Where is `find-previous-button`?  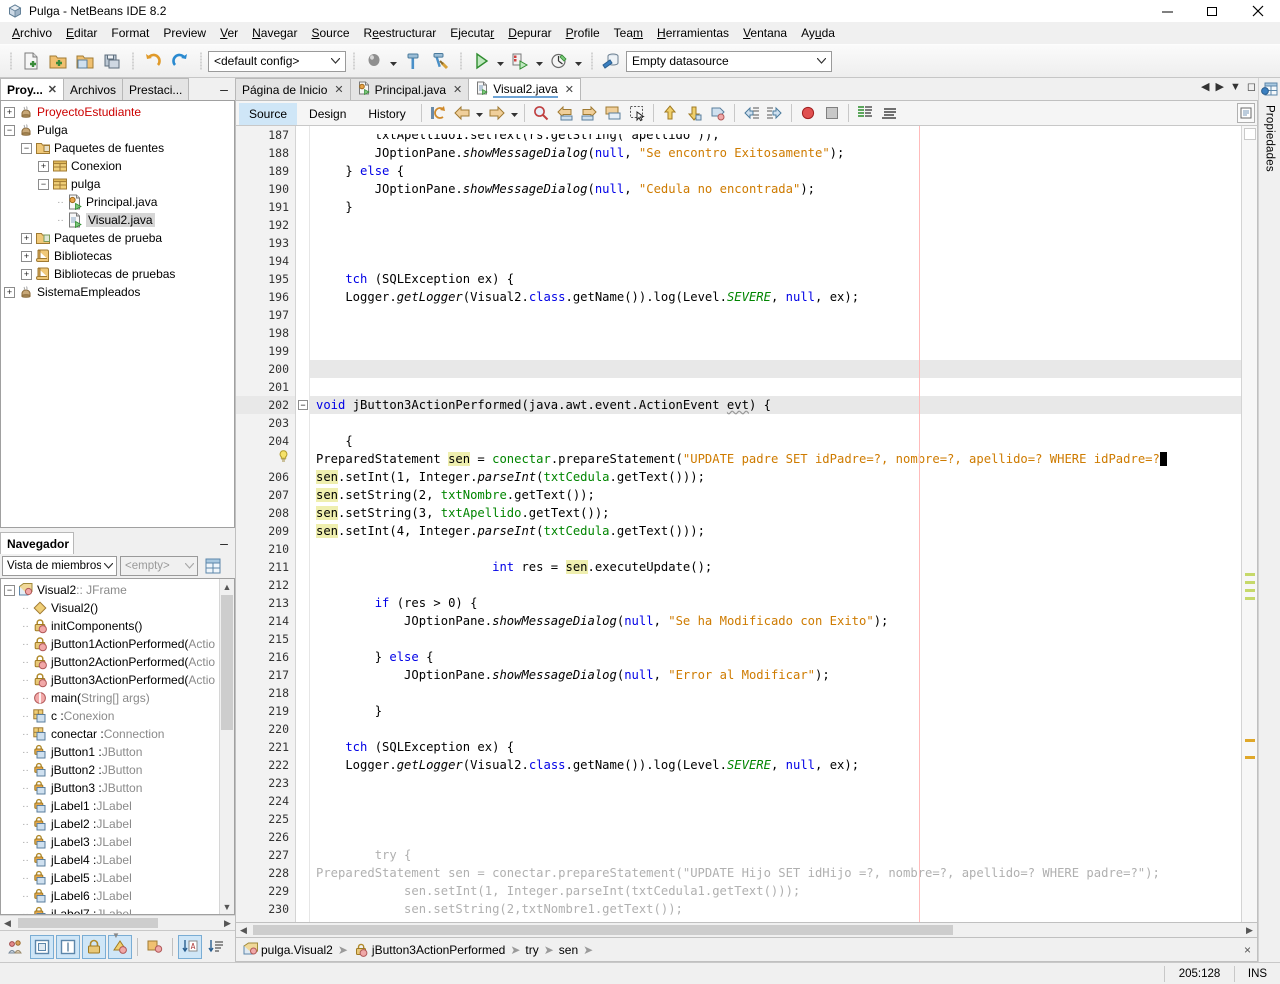 find-previous-button is located at coordinates (565, 113).